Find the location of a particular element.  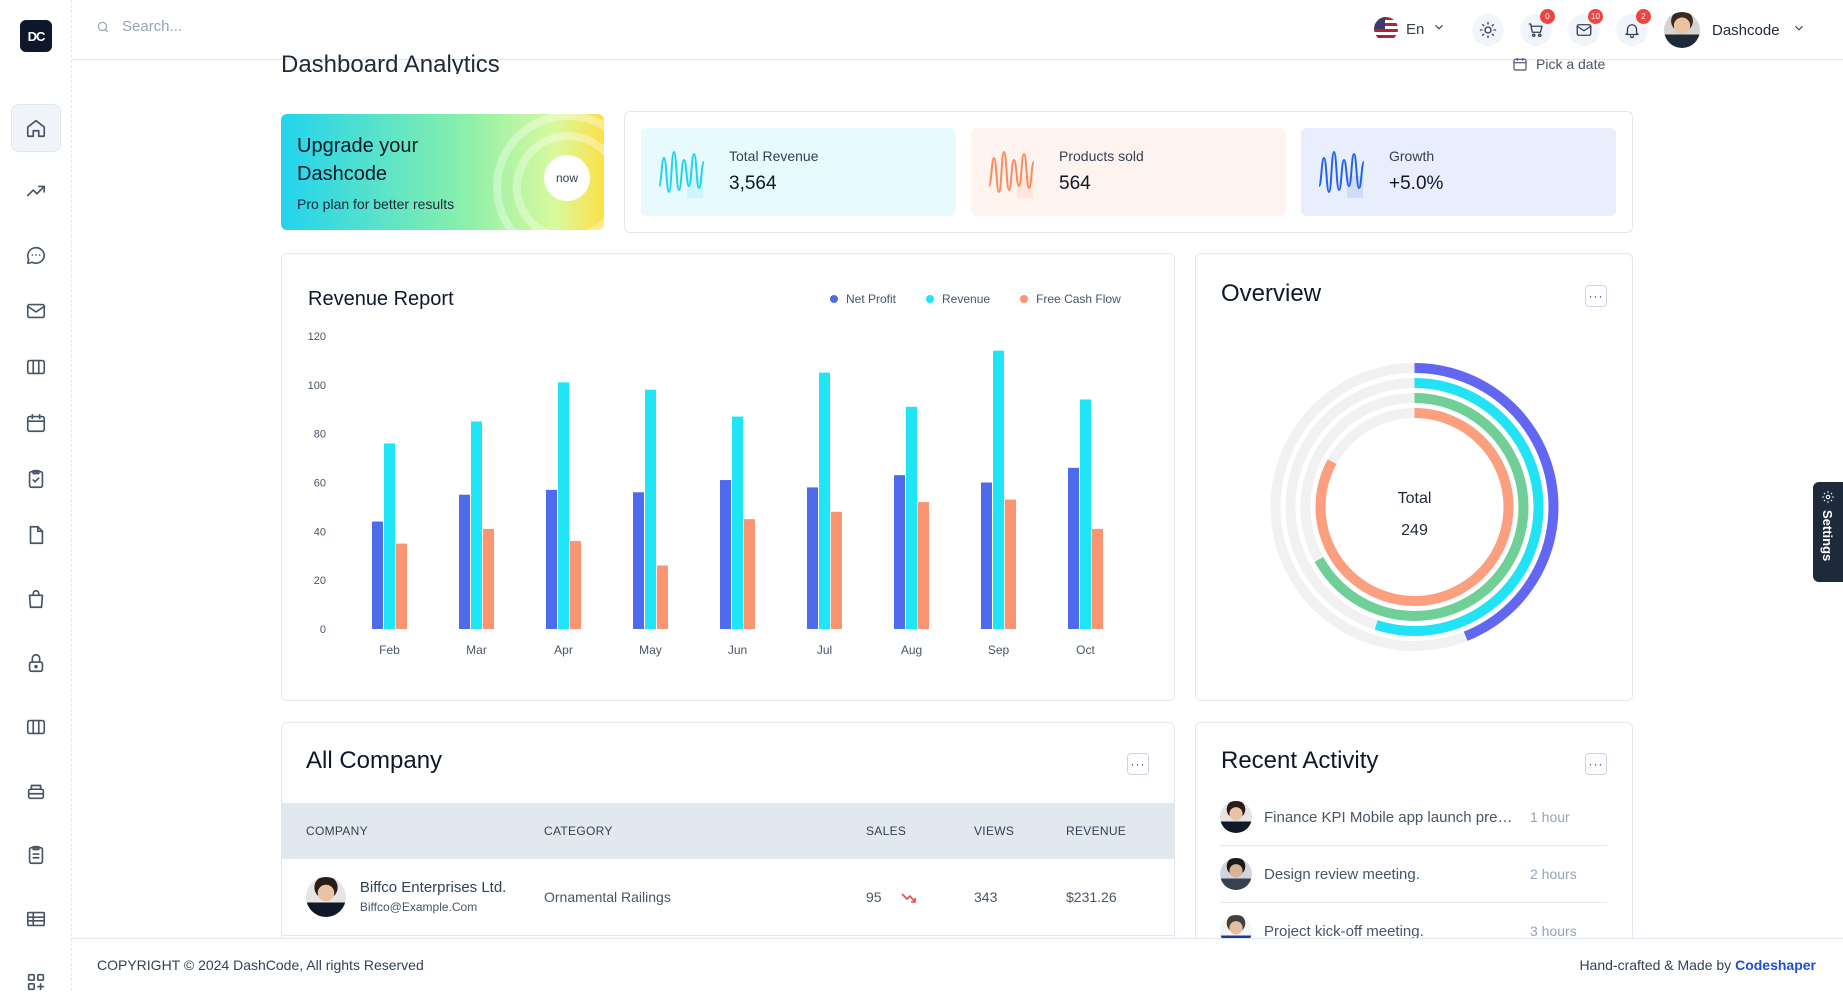

radial-bar is located at coordinates (1421, 507).